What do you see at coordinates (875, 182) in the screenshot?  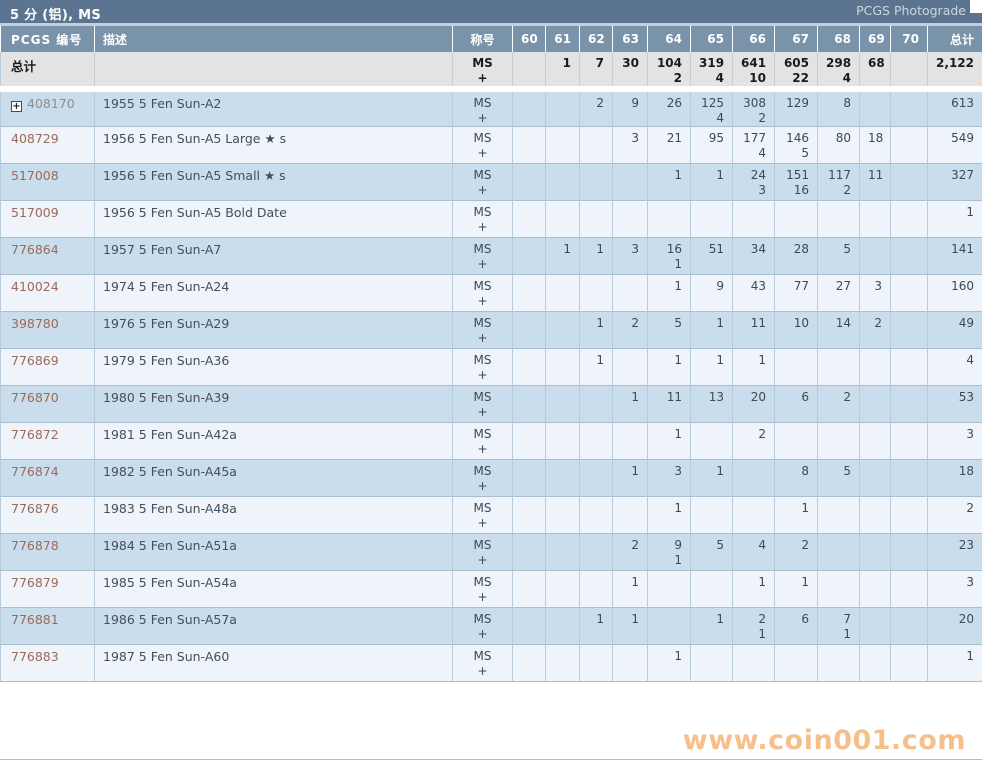 I see `grade-cell-69: 11` at bounding box center [875, 182].